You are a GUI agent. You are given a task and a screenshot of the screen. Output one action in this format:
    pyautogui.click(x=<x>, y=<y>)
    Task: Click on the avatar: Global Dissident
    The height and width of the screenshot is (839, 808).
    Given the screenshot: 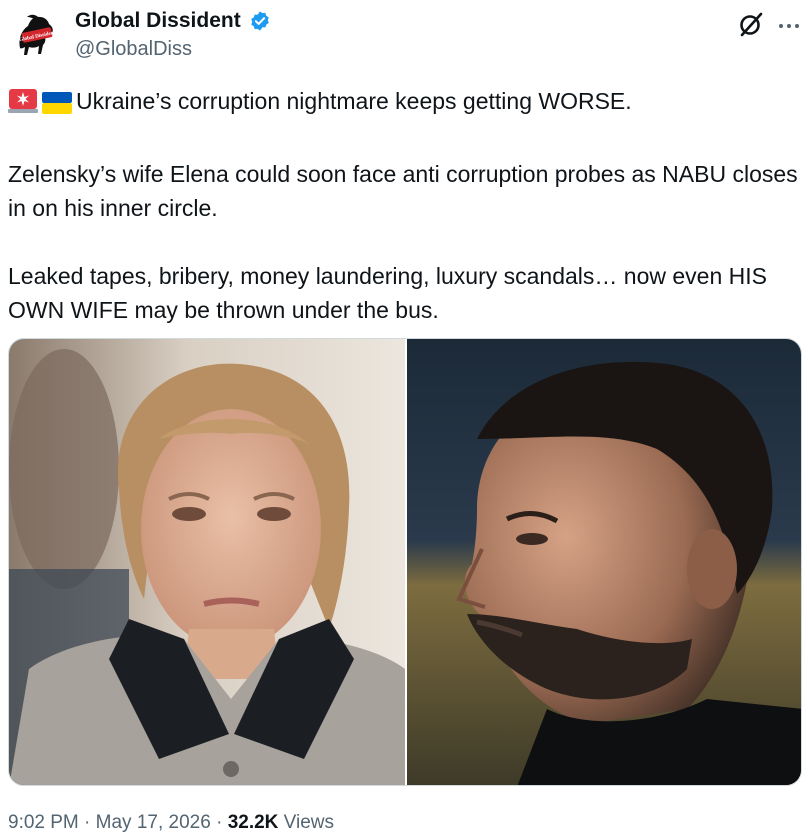 What is the action you would take?
    pyautogui.click(x=36, y=36)
    